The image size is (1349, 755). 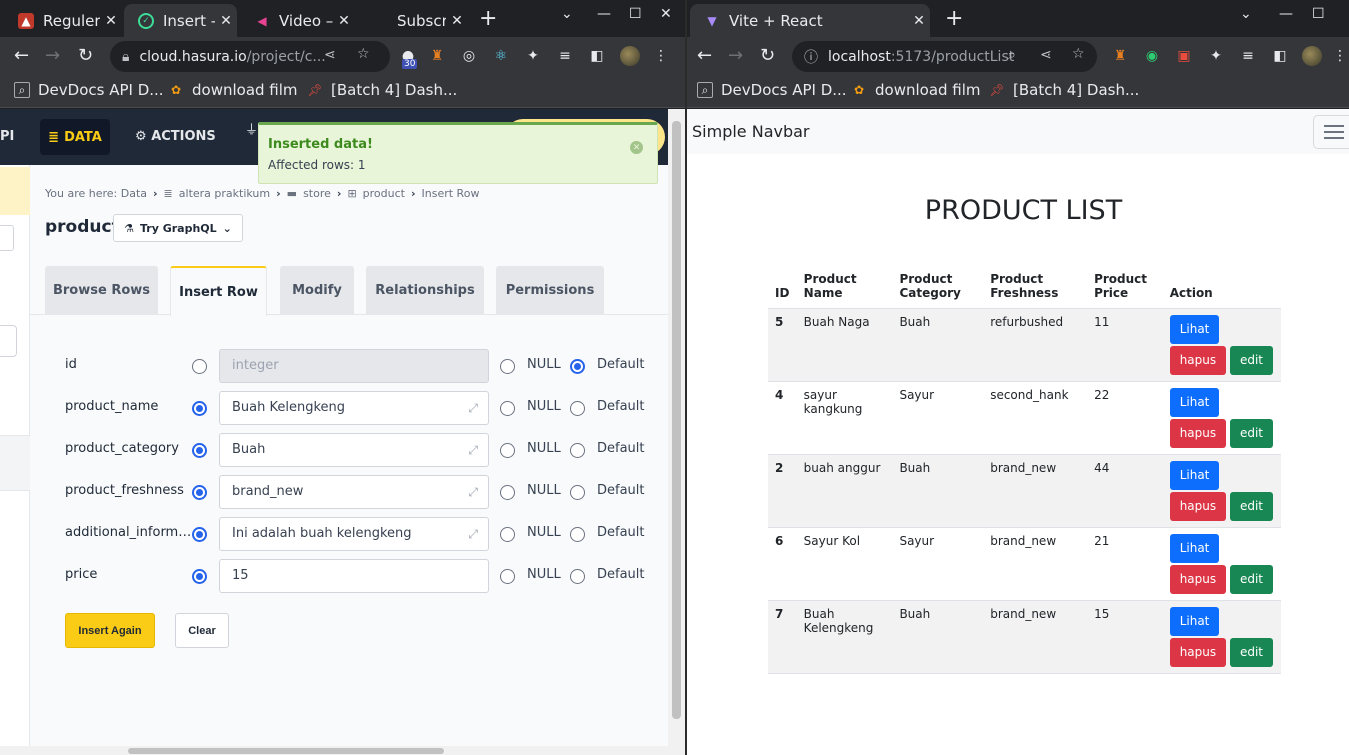 What do you see at coordinates (52, 55) in the screenshot?
I see `forward-icon: →` at bounding box center [52, 55].